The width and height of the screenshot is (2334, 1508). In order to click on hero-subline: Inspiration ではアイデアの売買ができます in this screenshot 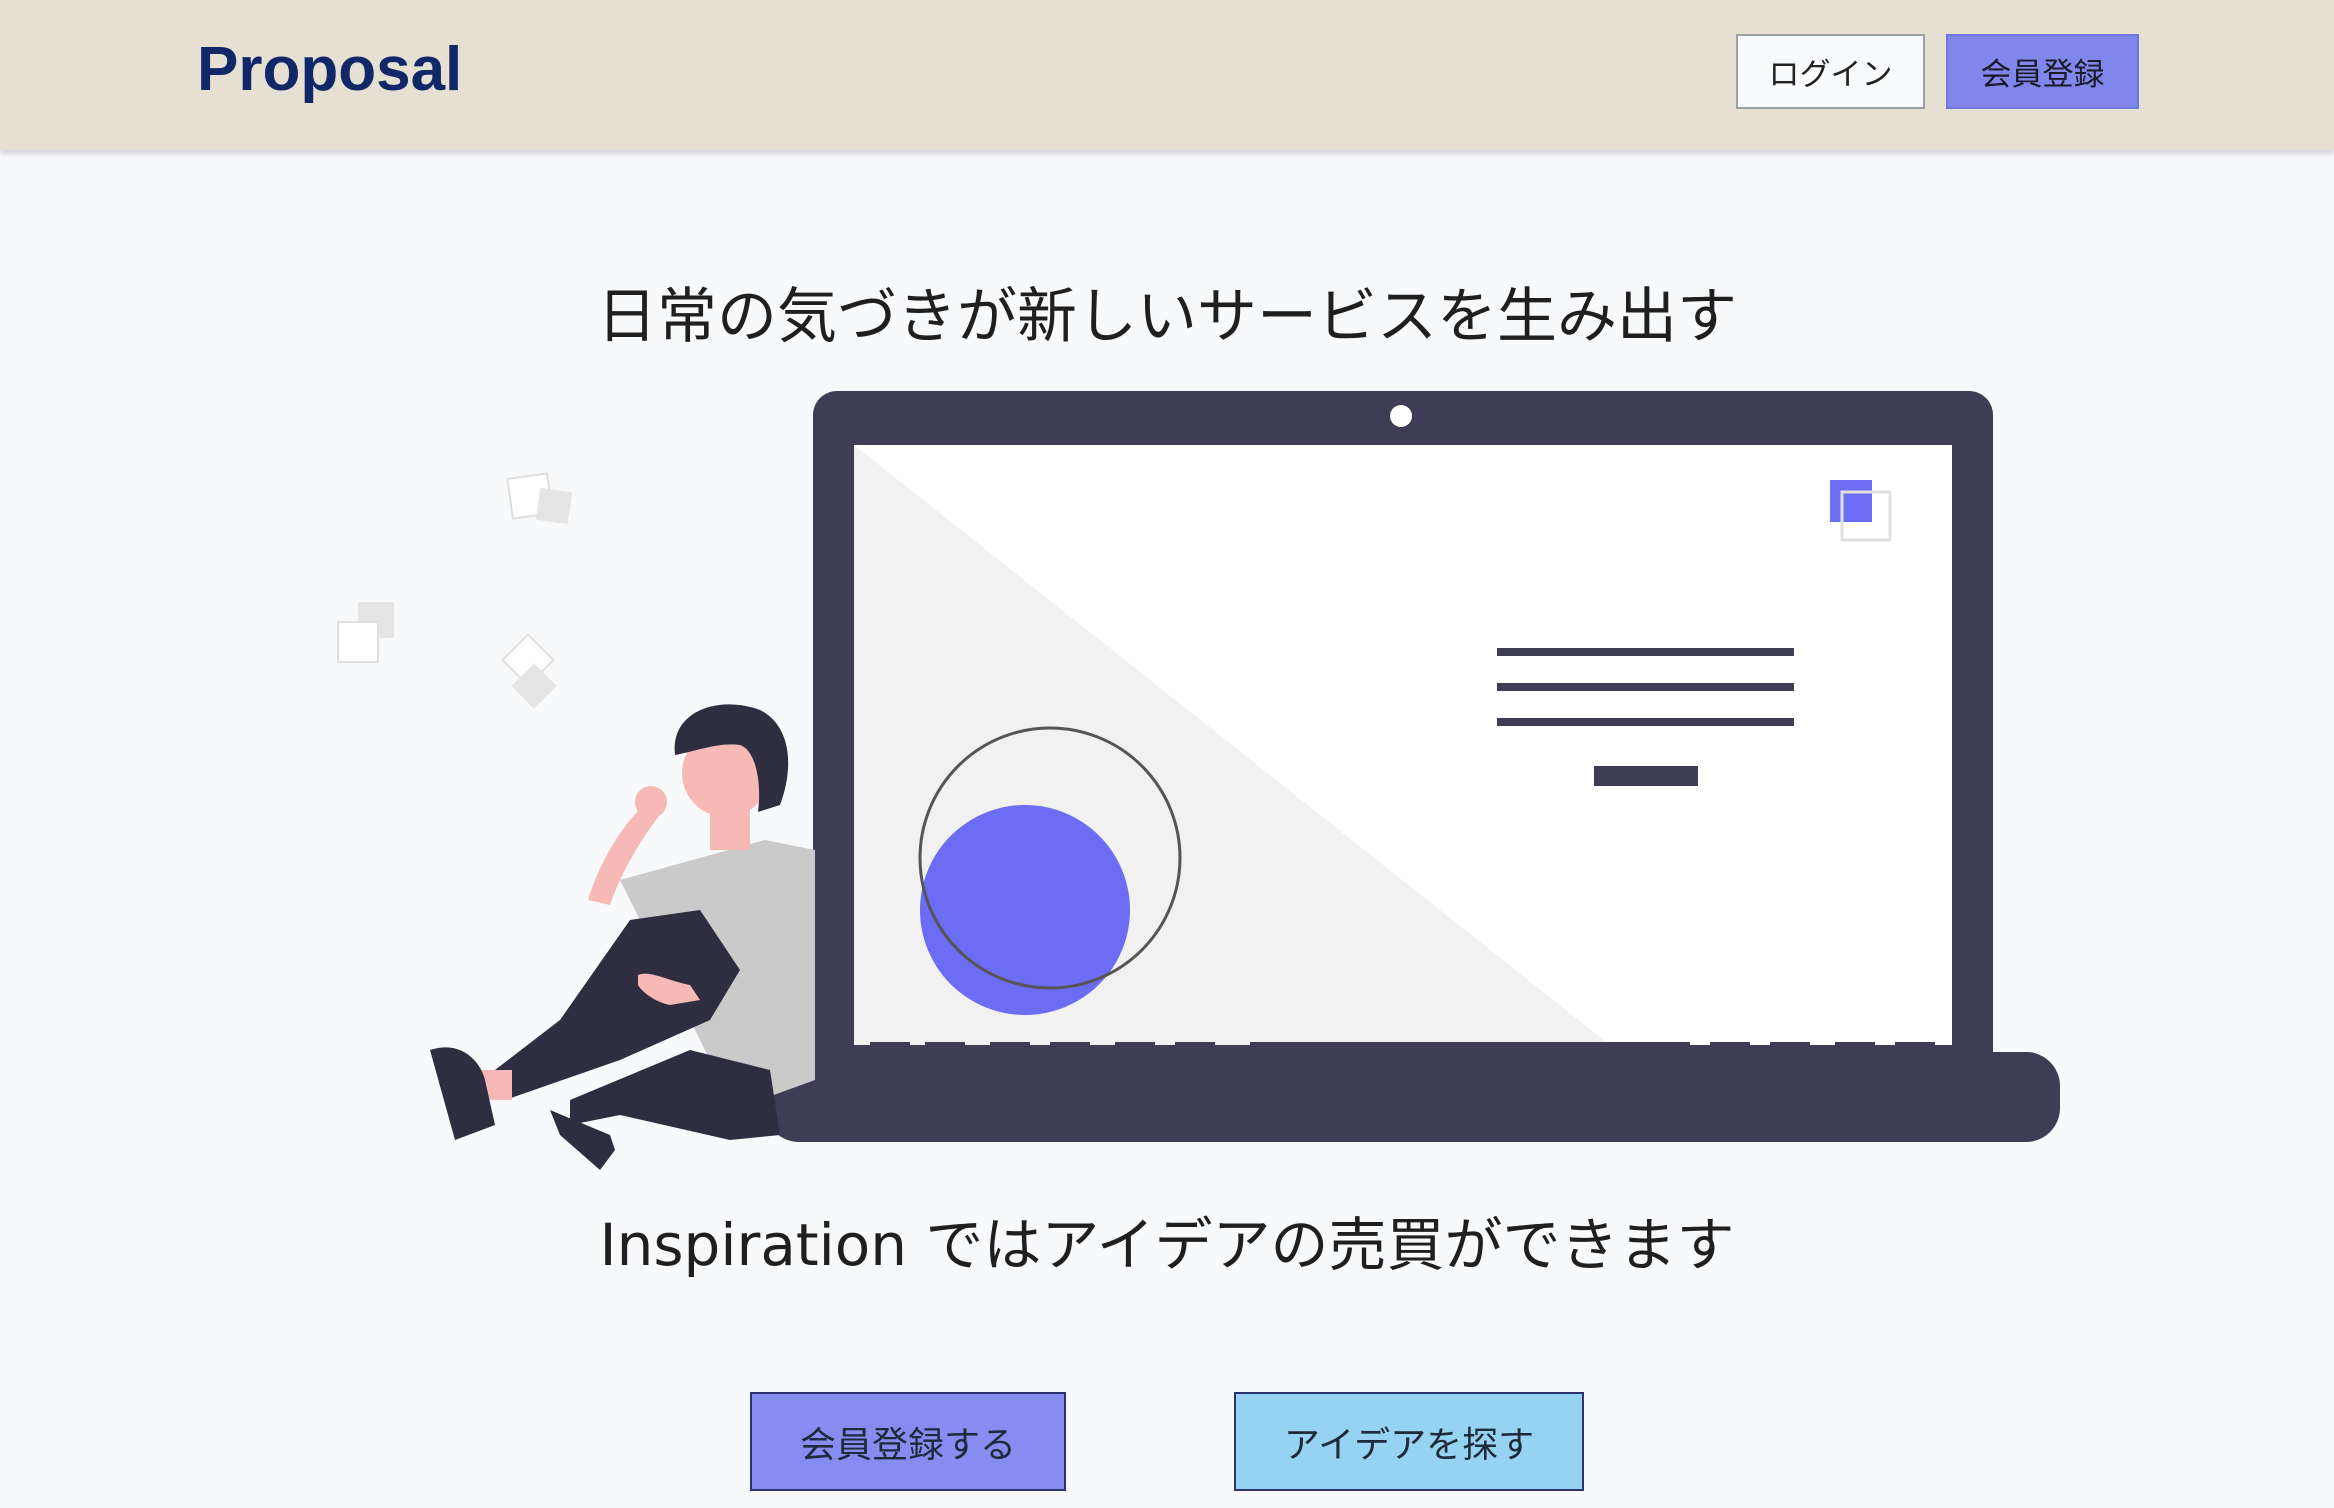, I will do `click(1167, 1245)`.